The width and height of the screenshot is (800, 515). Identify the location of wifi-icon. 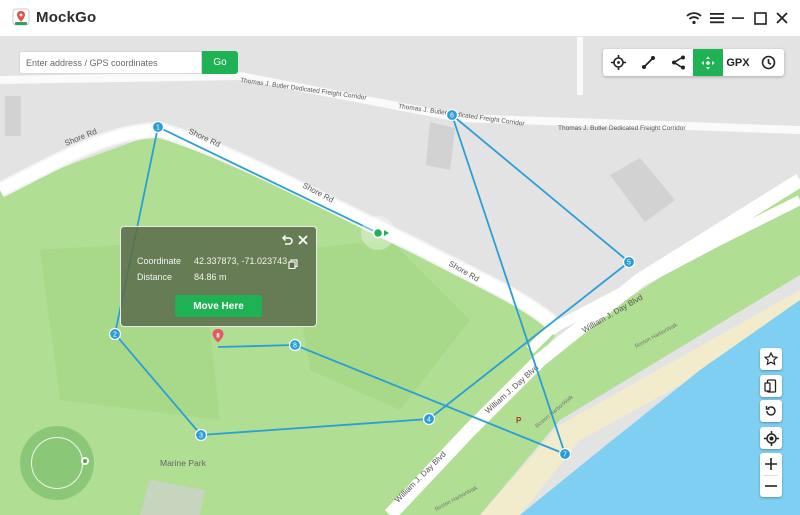
(694, 18).